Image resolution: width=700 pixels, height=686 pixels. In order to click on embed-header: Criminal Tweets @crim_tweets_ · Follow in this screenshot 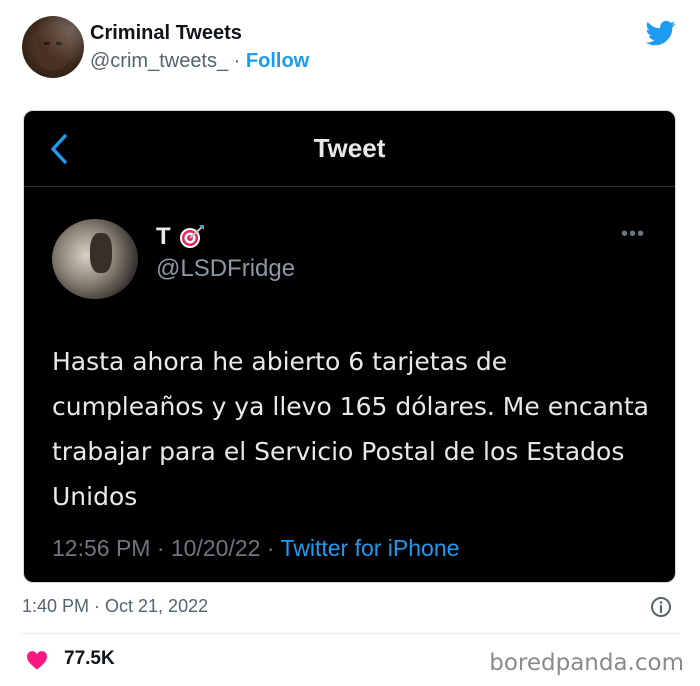, I will do `click(351, 48)`.